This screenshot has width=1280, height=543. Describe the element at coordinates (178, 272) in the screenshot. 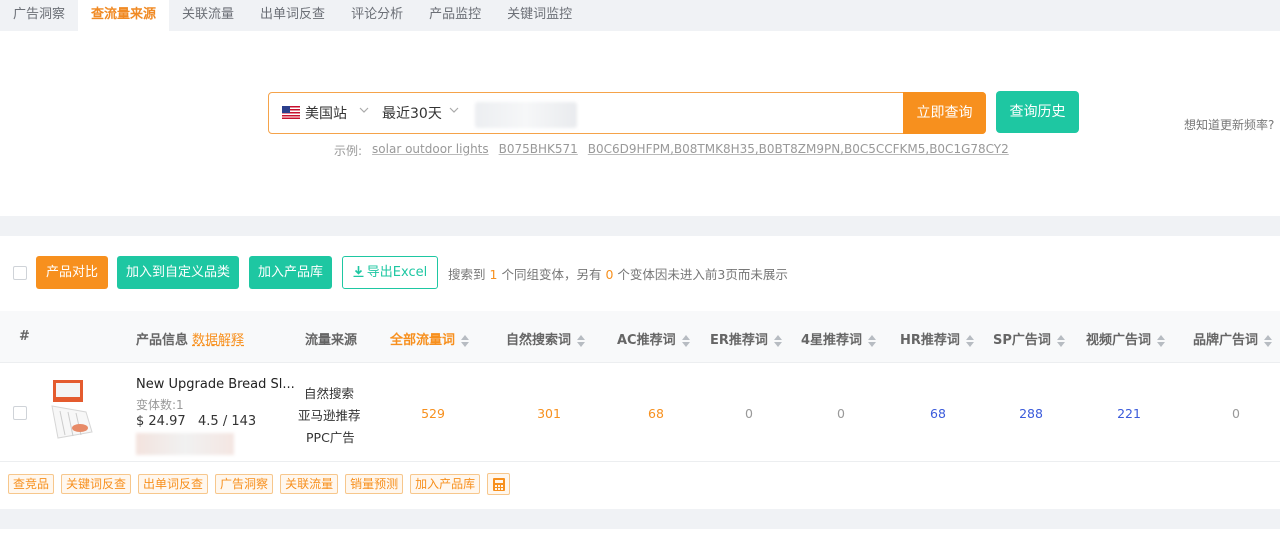

I see `add-category-button: 加入到自定义品类` at that location.